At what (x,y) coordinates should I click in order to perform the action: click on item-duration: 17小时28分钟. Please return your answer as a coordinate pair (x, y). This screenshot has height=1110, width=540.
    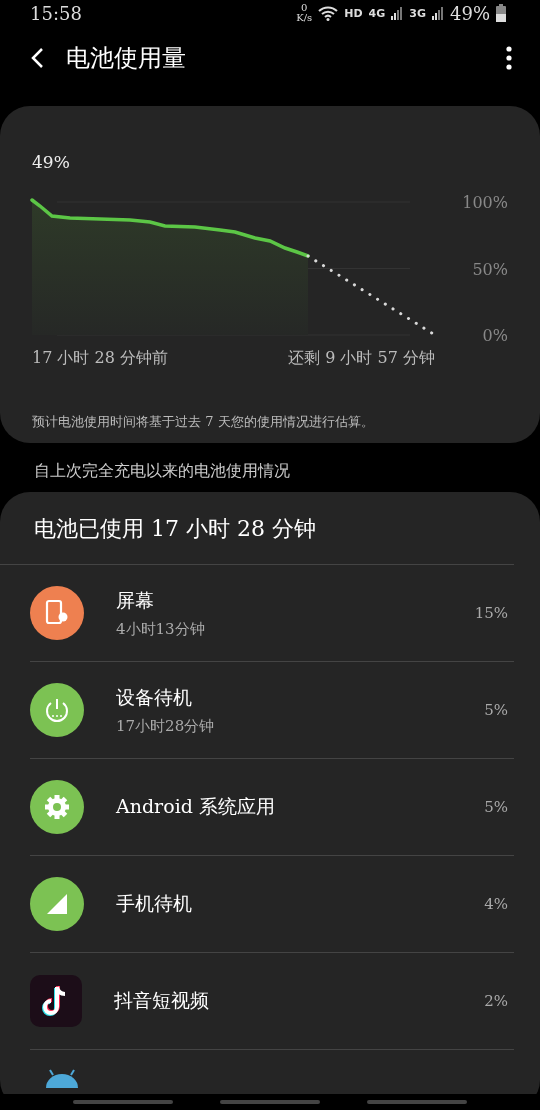
    Looking at the image, I should click on (166, 726).